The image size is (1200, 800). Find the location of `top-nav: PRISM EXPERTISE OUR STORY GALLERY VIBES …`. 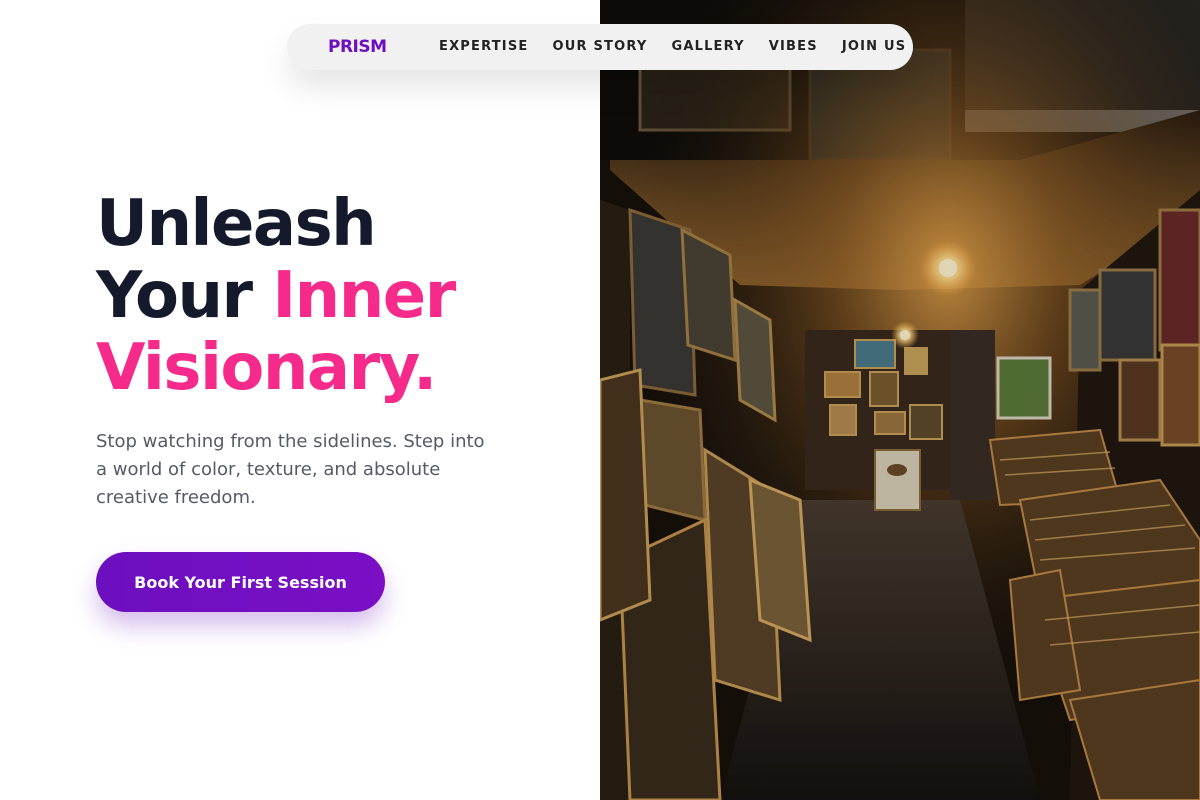

top-nav: PRISM EXPERTISE OUR STORY GALLERY VIBES … is located at coordinates (600, 47).